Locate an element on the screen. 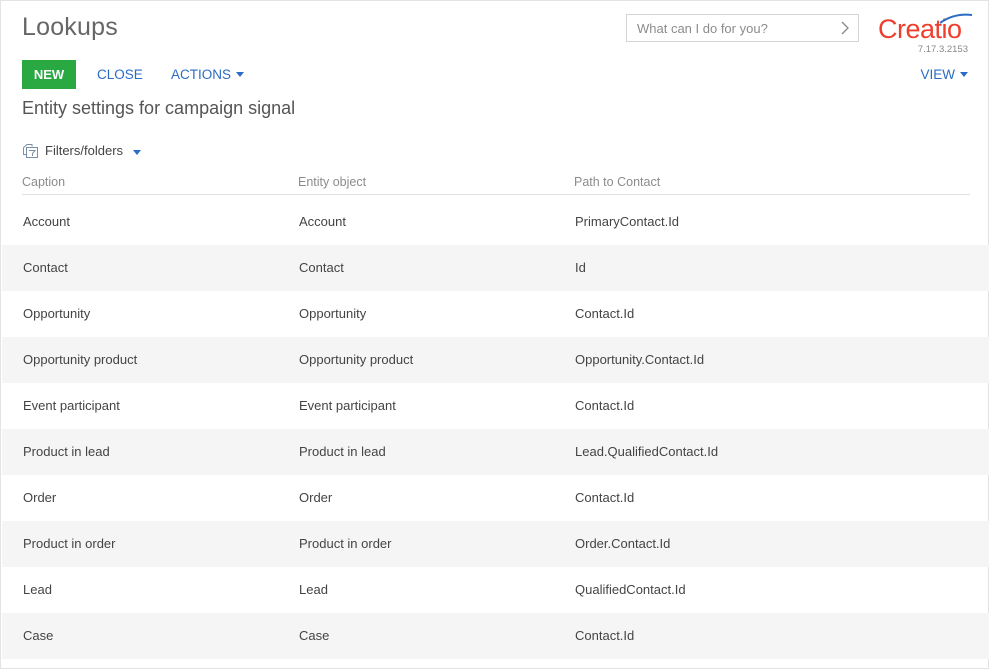 The width and height of the screenshot is (989, 669). view-dropdown: VIEW is located at coordinates (944, 74).